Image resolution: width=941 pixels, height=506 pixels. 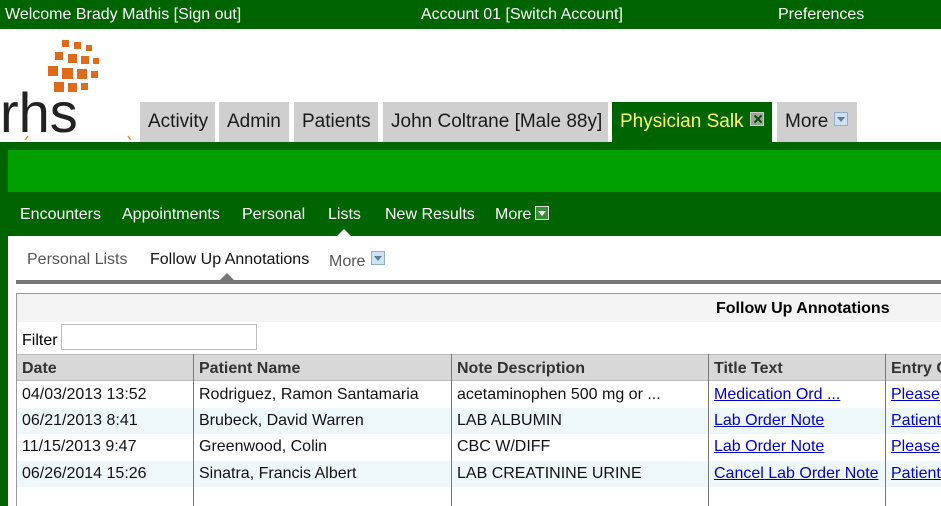 What do you see at coordinates (509, 420) in the screenshot?
I see `cell-note-description: LAB ALBUMIN` at bounding box center [509, 420].